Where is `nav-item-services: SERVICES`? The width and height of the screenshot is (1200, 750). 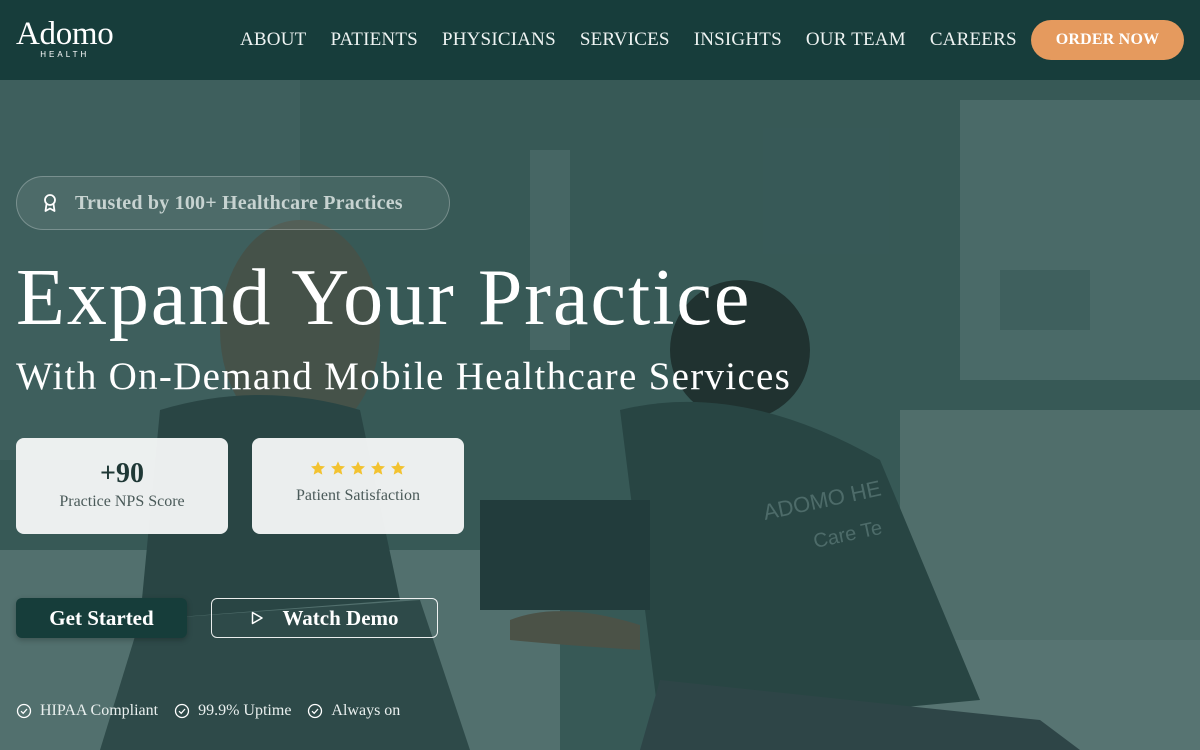 nav-item-services: SERVICES is located at coordinates (625, 40).